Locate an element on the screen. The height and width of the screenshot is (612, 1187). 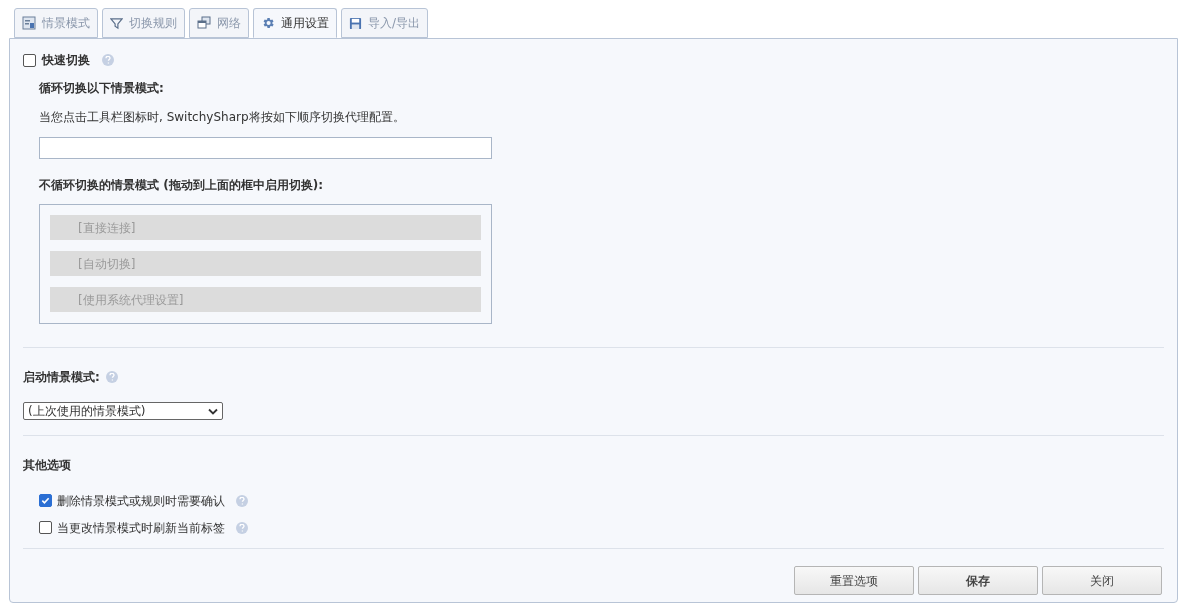
checkbox-label: 快速切换 is located at coordinates (66, 60).